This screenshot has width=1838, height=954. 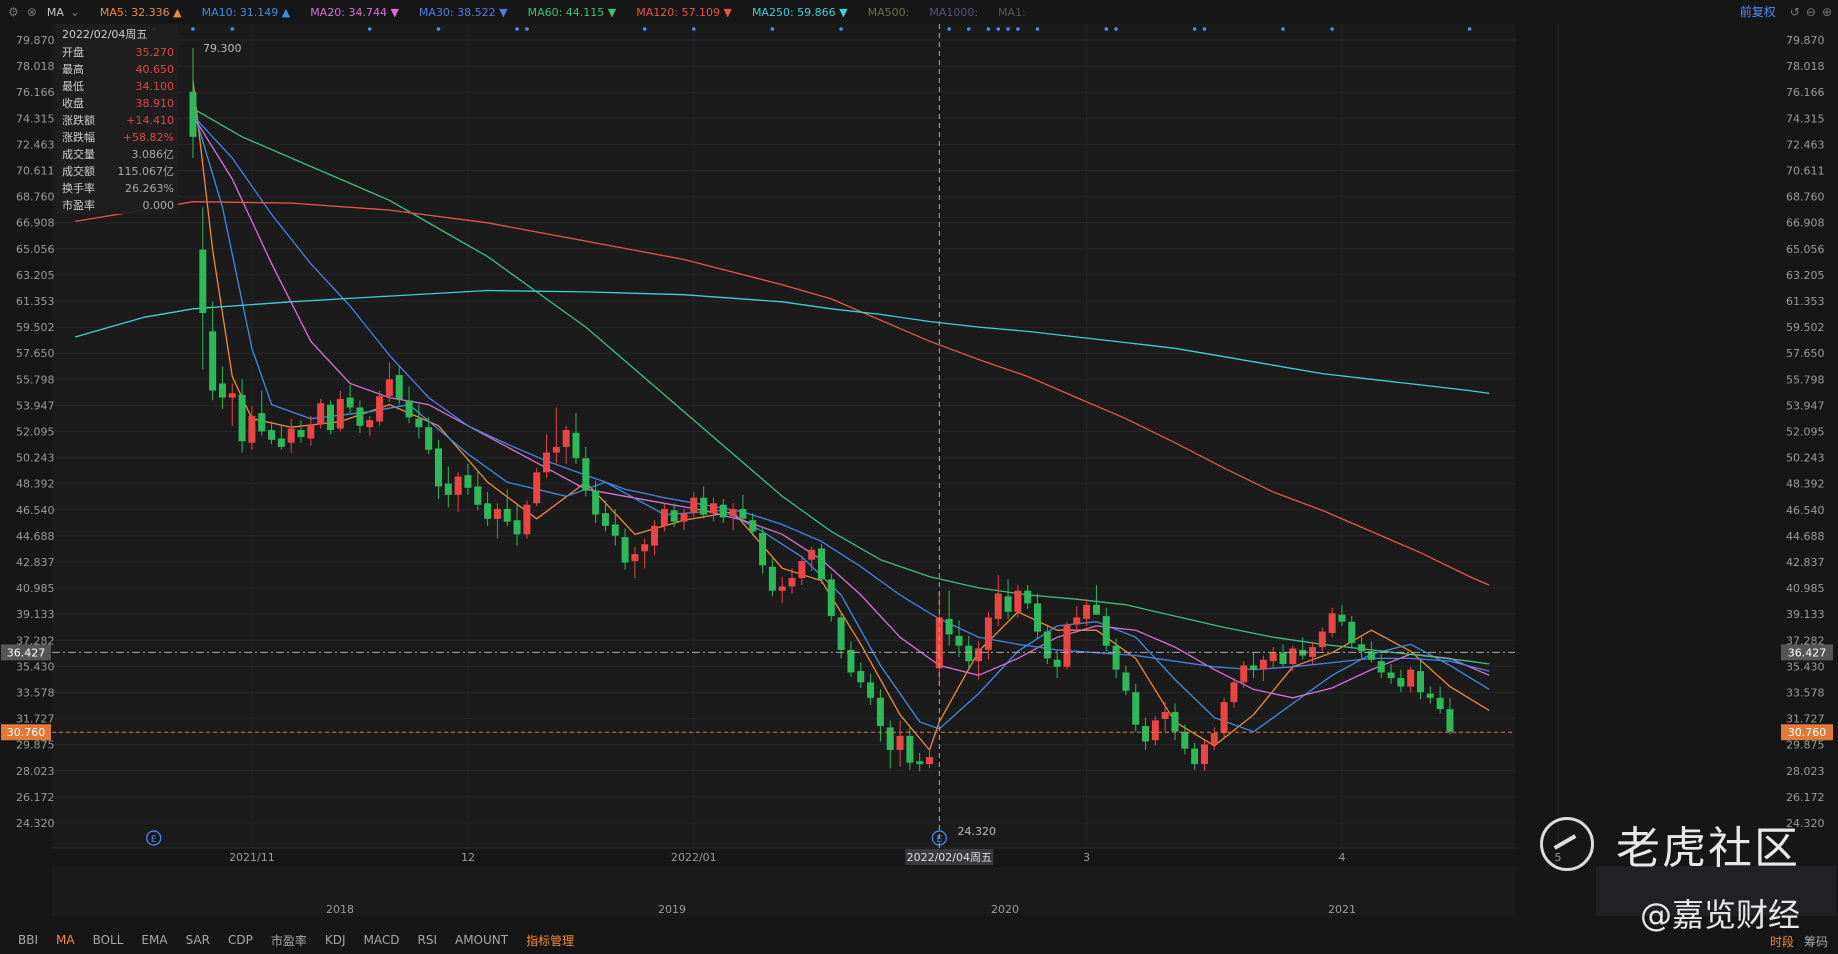 What do you see at coordinates (117, 103) in the screenshot?
I see `info-row: 收盘 38.910` at bounding box center [117, 103].